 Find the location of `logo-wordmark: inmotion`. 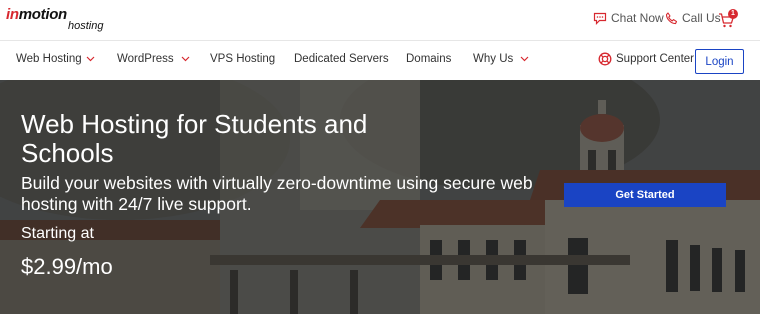

logo-wordmark: inmotion is located at coordinates (36, 14).